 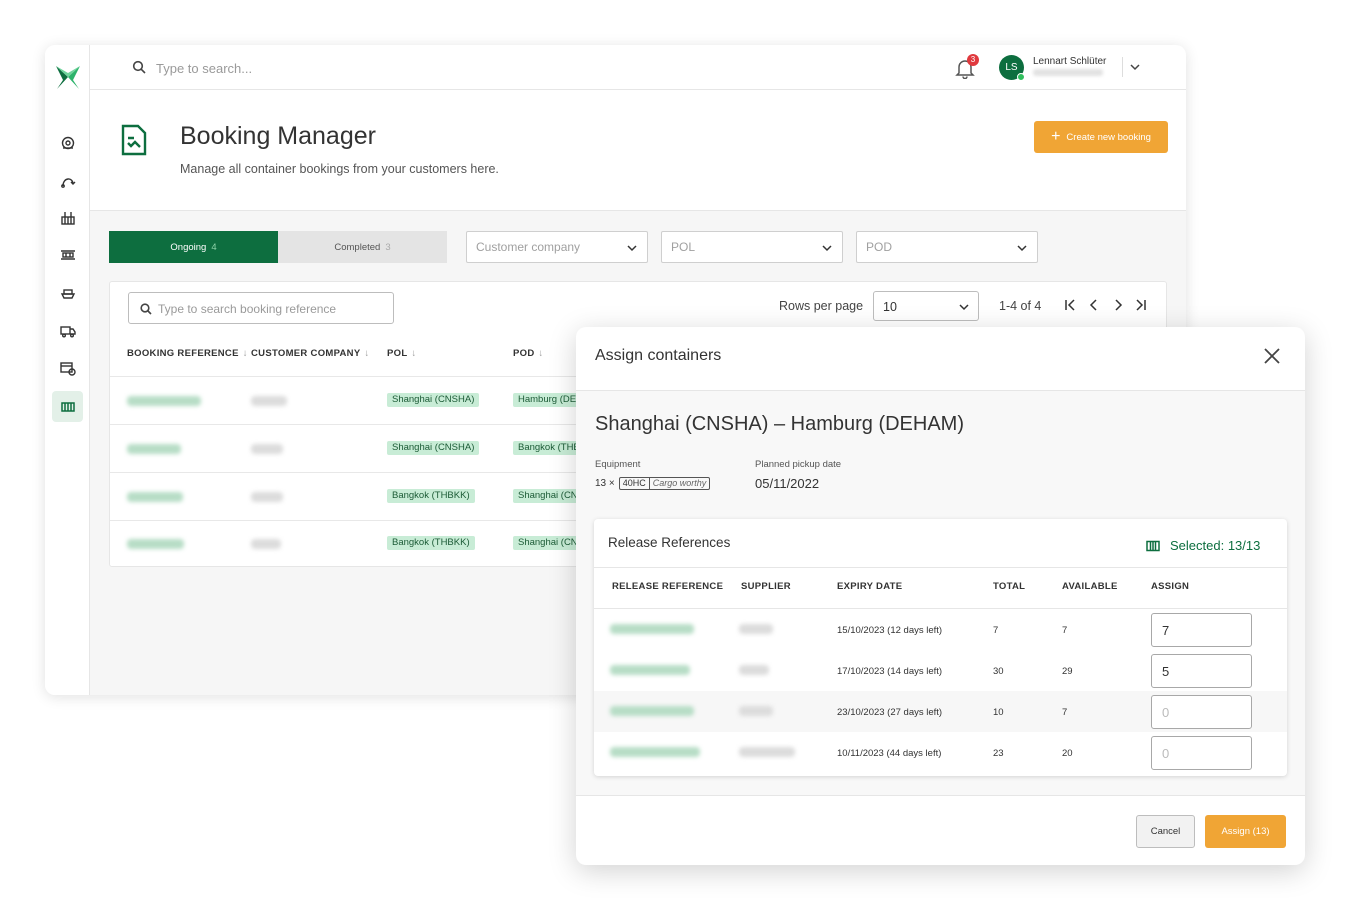 What do you see at coordinates (362, 247) in the screenshot?
I see `tab-completed: Completed 3` at bounding box center [362, 247].